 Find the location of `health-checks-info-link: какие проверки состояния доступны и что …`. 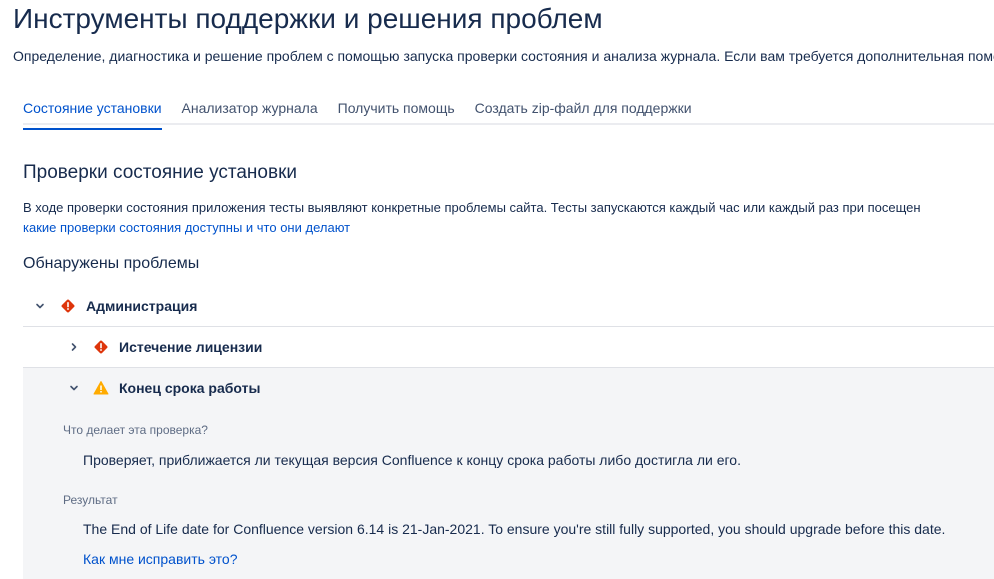

health-checks-info-link: какие проверки состояния доступны и что … is located at coordinates (186, 228).